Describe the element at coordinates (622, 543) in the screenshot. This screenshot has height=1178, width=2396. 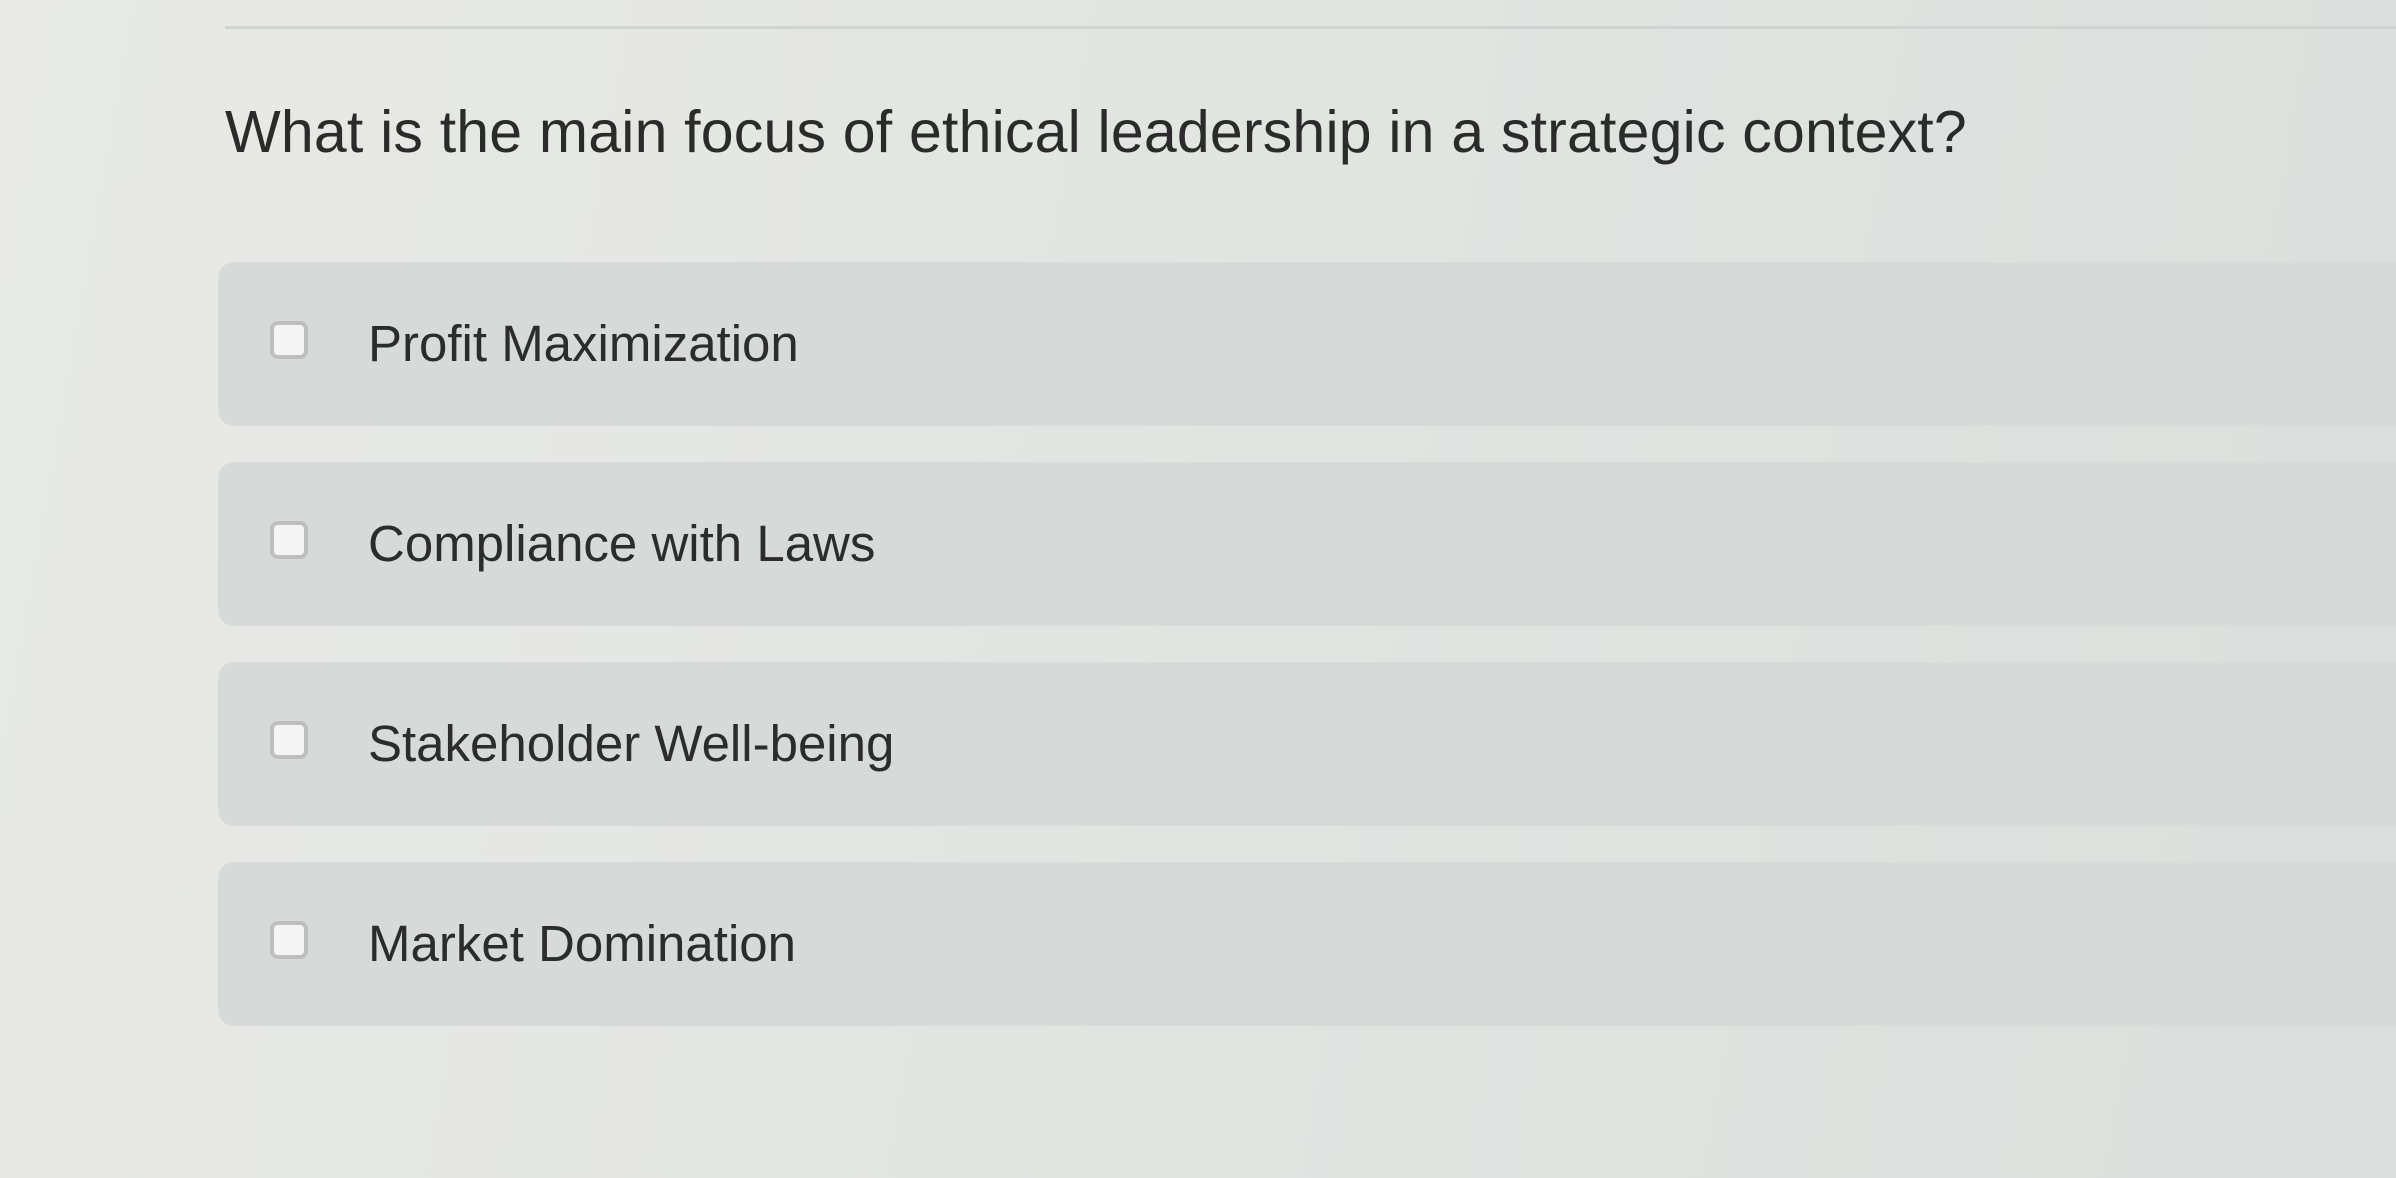
I see `option-label: Compliance with Laws` at that location.